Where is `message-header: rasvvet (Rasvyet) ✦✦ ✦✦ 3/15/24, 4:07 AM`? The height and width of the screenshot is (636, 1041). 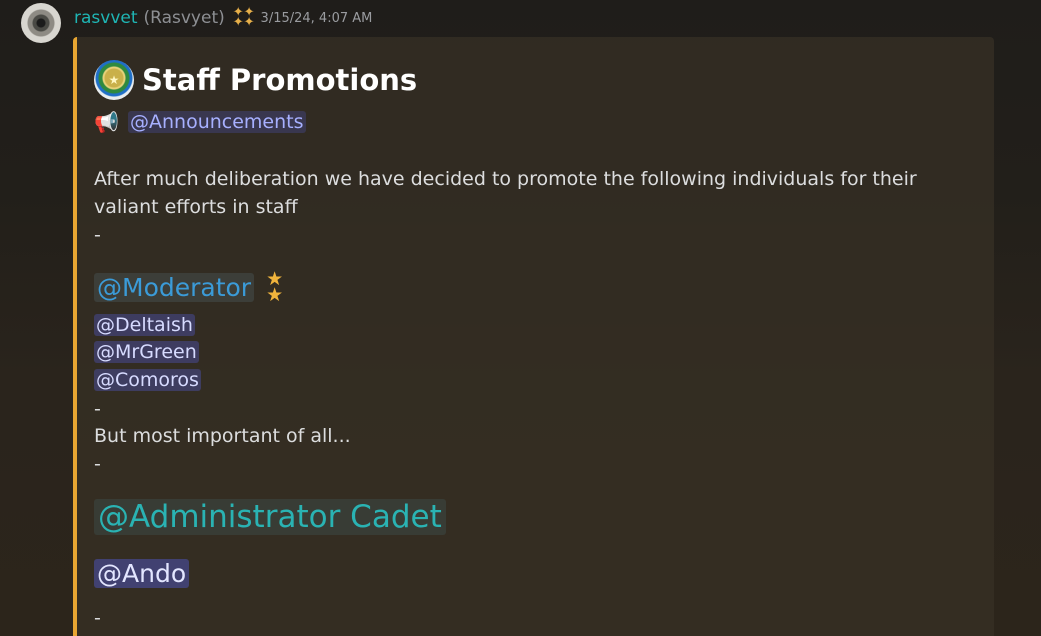
message-header: rasvvet (Rasvyet) ✦✦ ✦✦ 3/15/24, 4:07 AM is located at coordinates (223, 18).